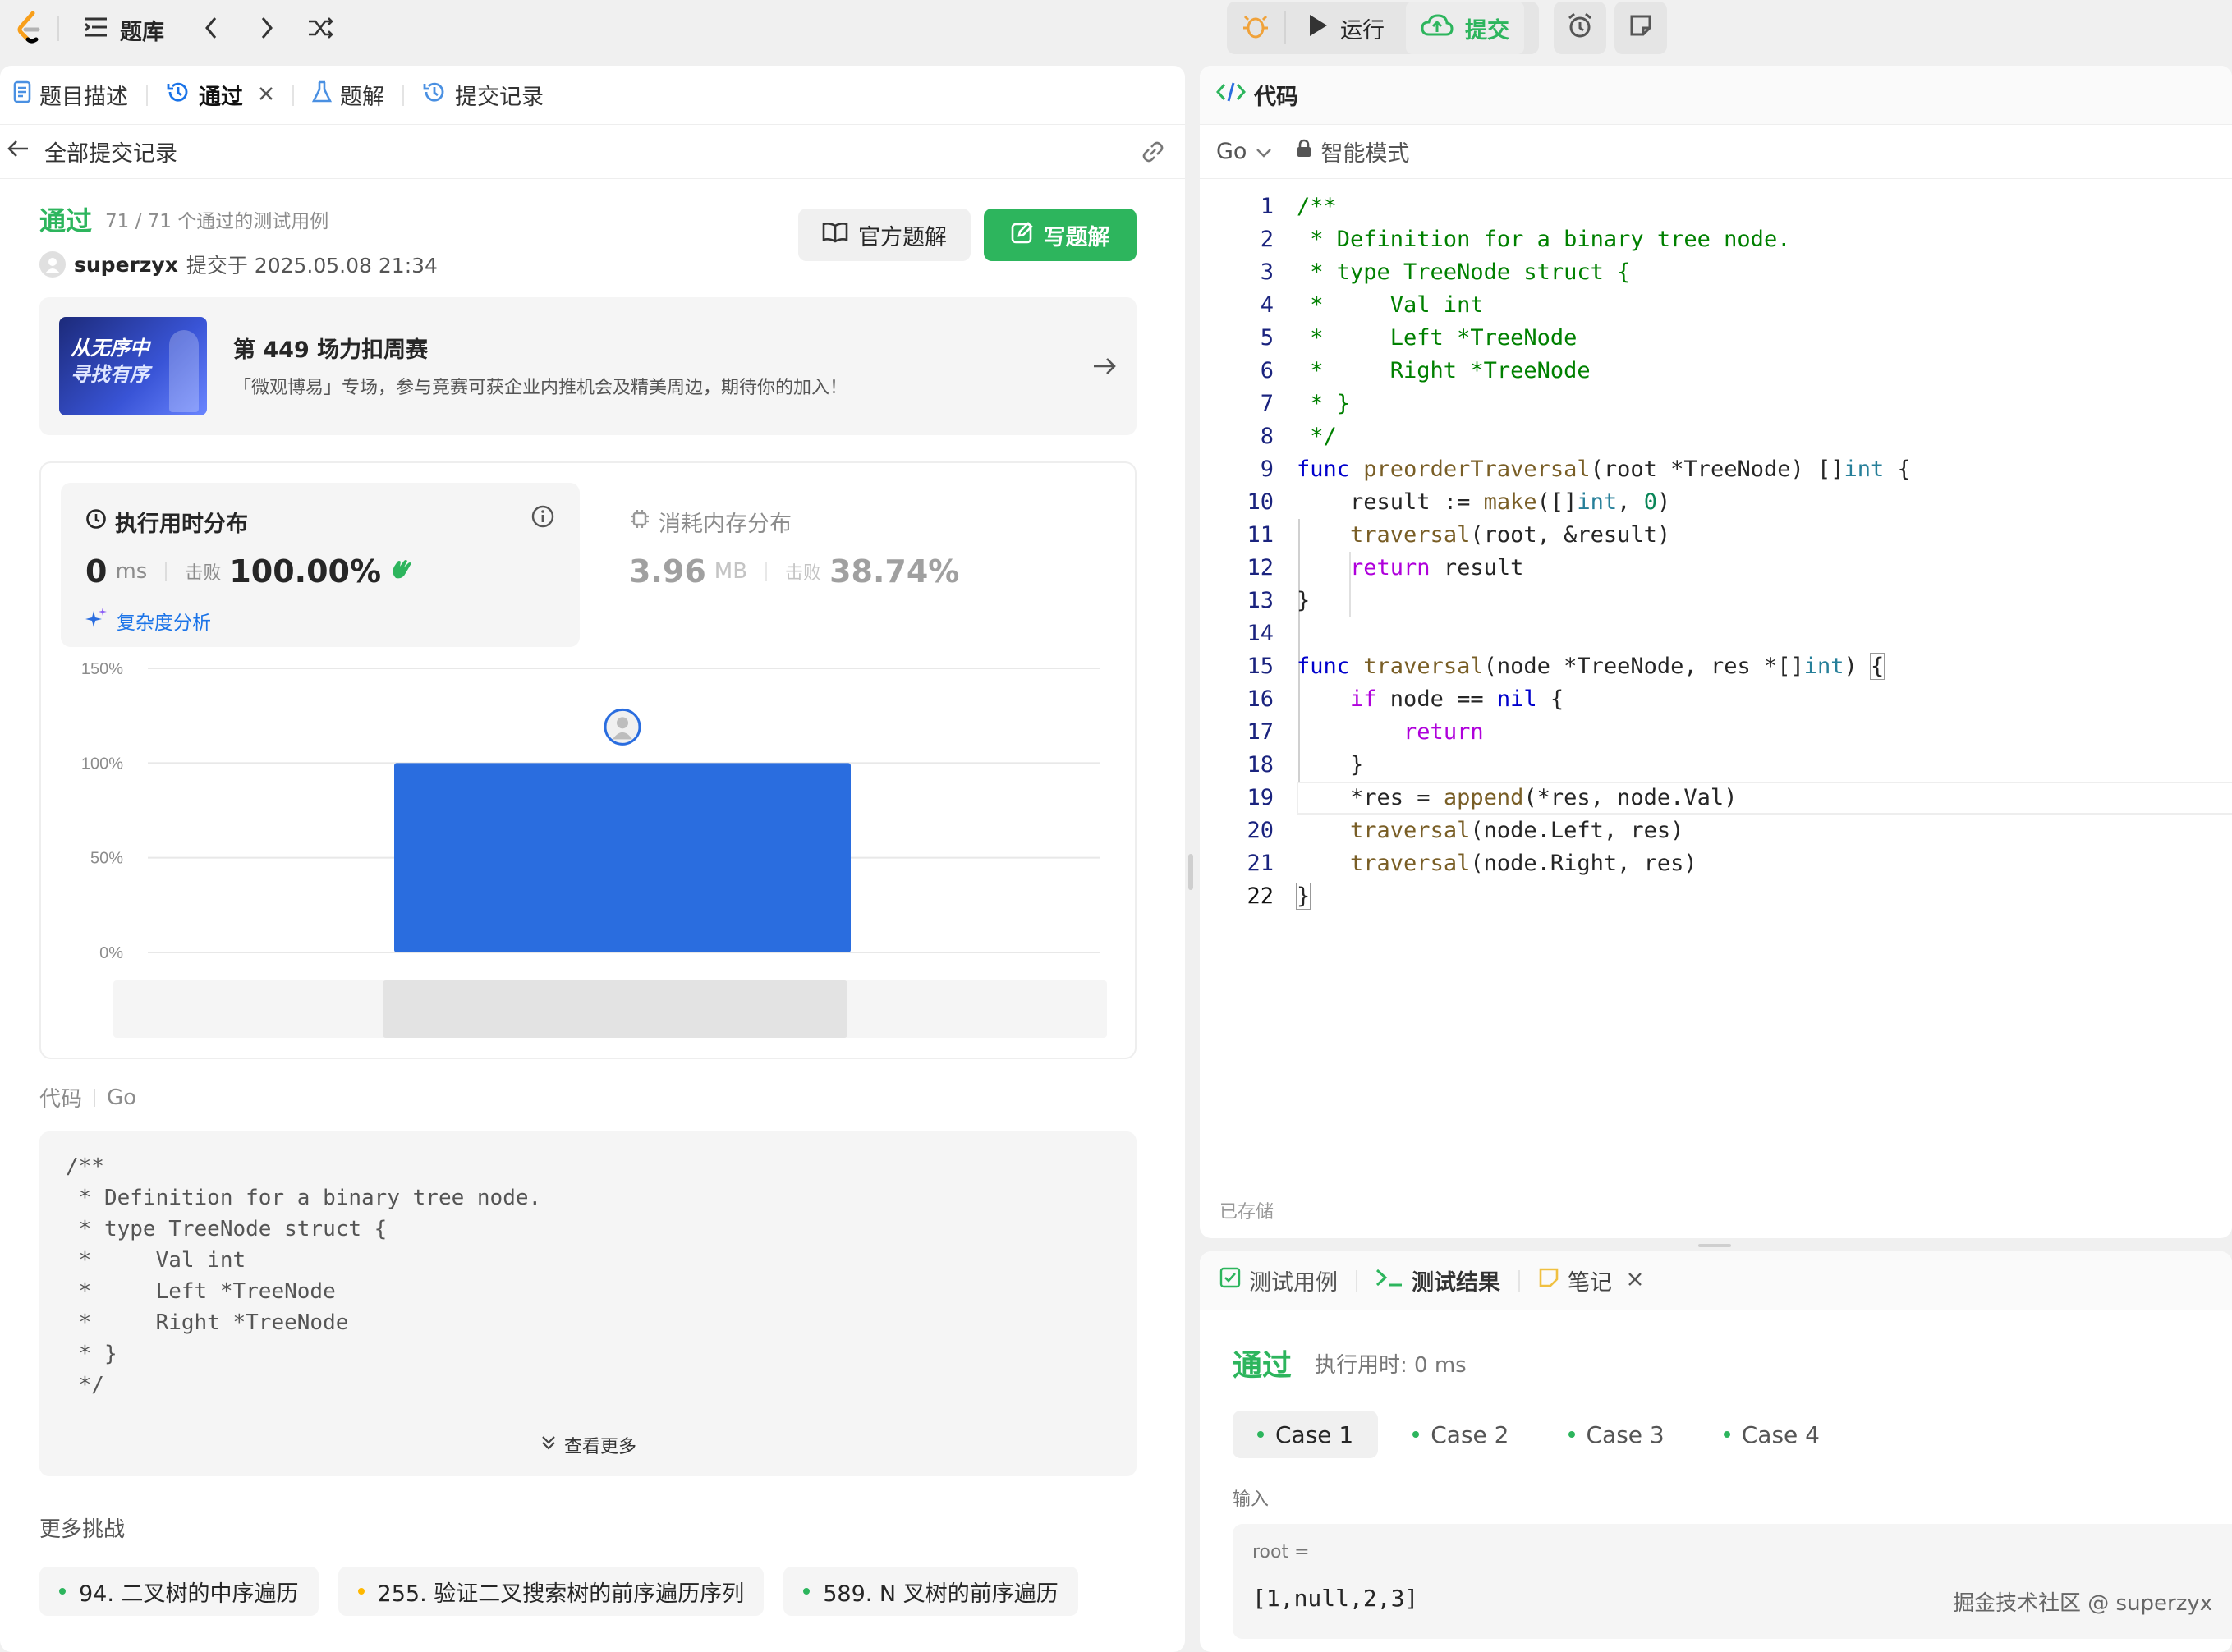 This screenshot has width=2232, height=1652. What do you see at coordinates (179, 1592) in the screenshot?
I see `challenge-chip: 94. 二叉树的中序遍历` at bounding box center [179, 1592].